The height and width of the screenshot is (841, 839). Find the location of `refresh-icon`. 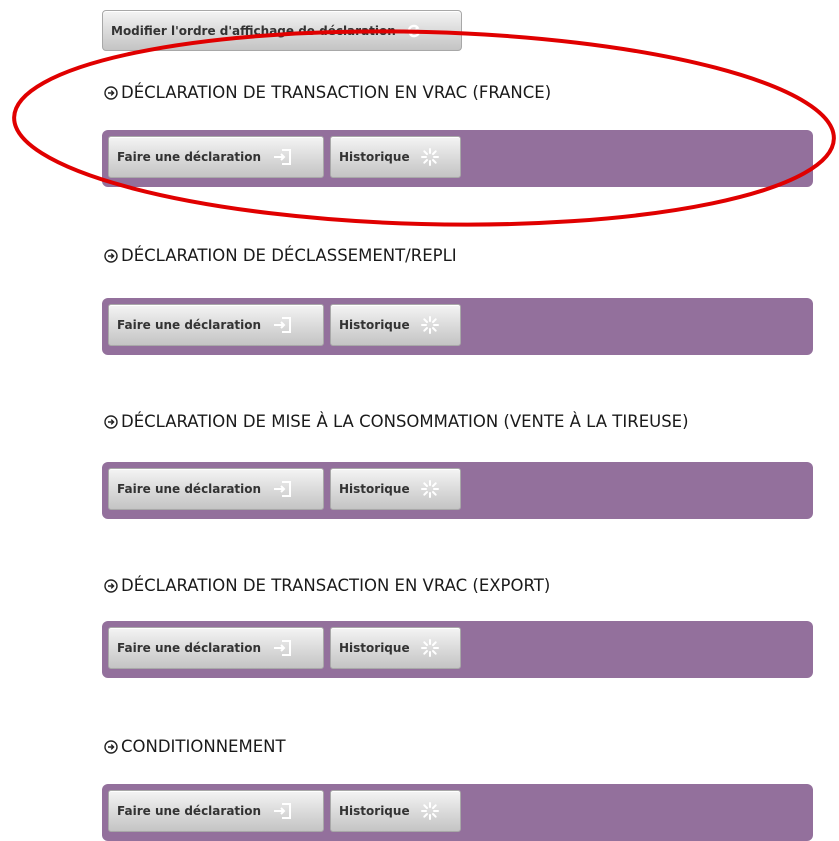

refresh-icon is located at coordinates (414, 31).